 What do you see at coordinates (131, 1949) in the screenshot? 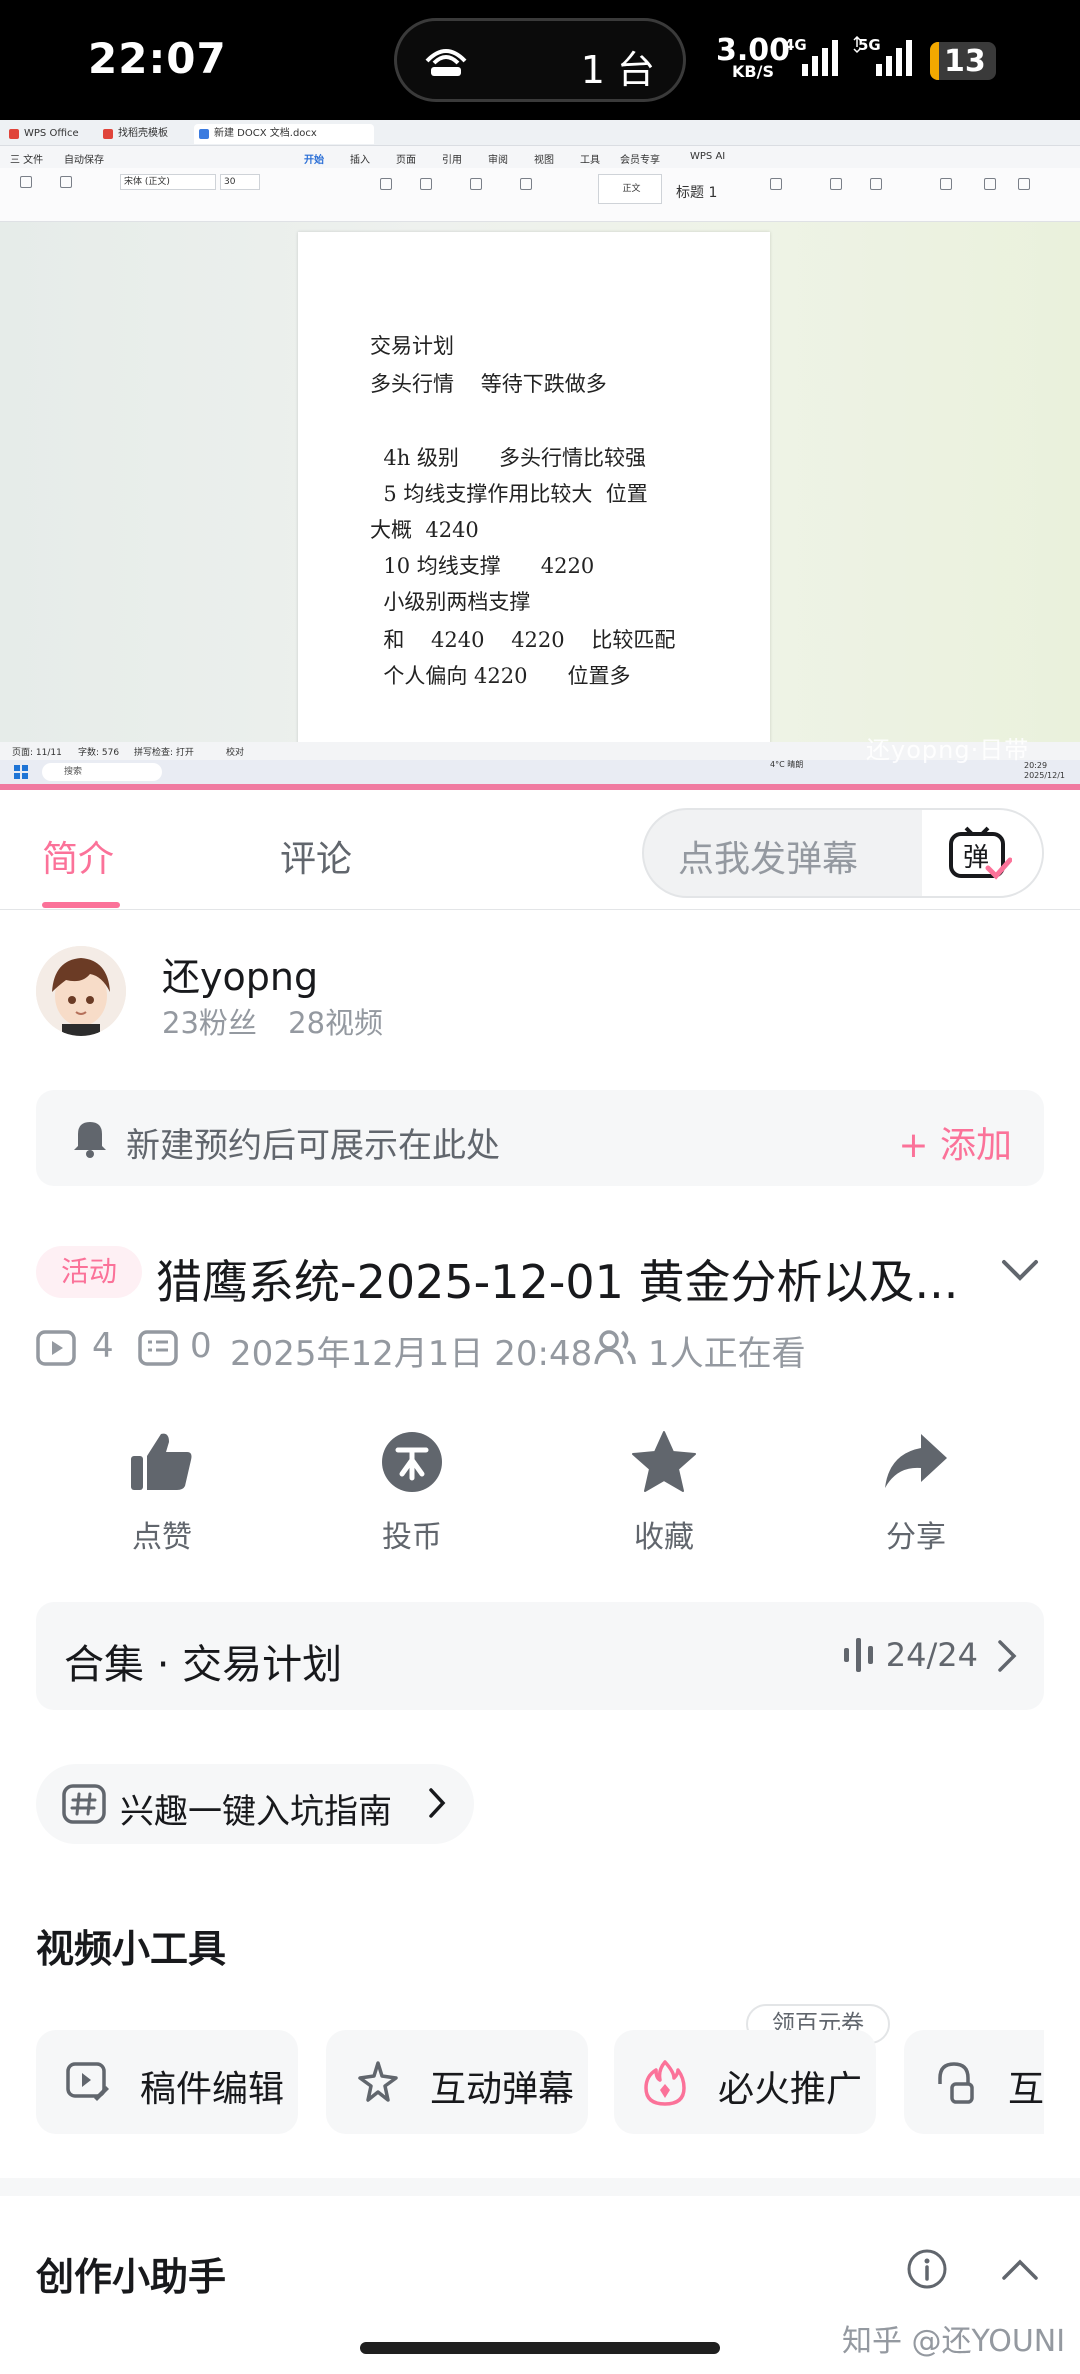
I see `tools-heading: 视频小工具` at bounding box center [131, 1949].